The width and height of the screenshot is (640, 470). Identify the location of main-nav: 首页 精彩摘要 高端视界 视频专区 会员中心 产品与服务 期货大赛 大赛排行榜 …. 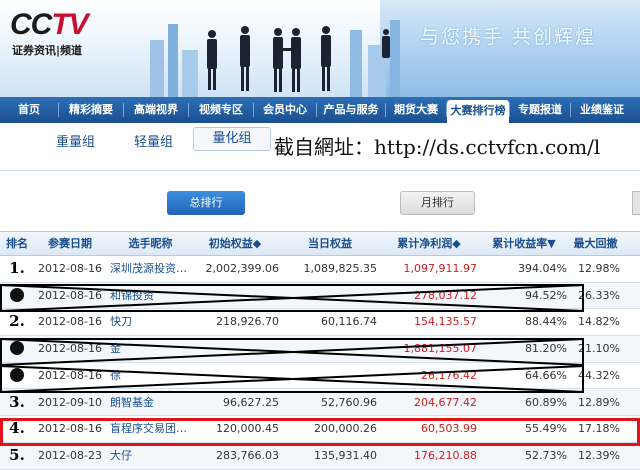
(320, 110).